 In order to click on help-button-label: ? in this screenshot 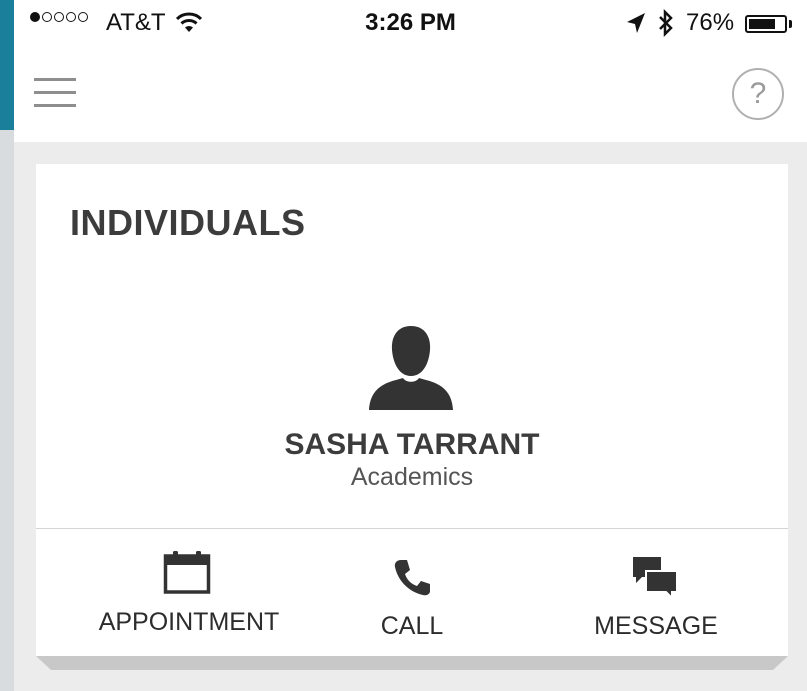, I will do `click(758, 93)`.